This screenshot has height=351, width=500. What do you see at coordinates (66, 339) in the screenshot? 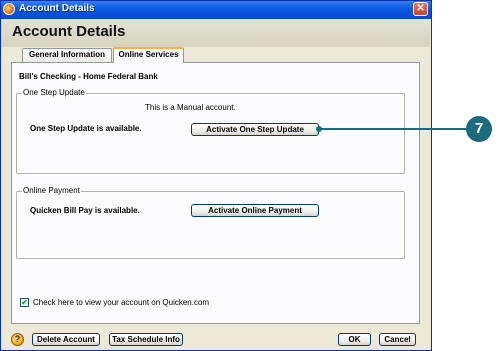
I see `delete-account-button: Delete Account` at bounding box center [66, 339].